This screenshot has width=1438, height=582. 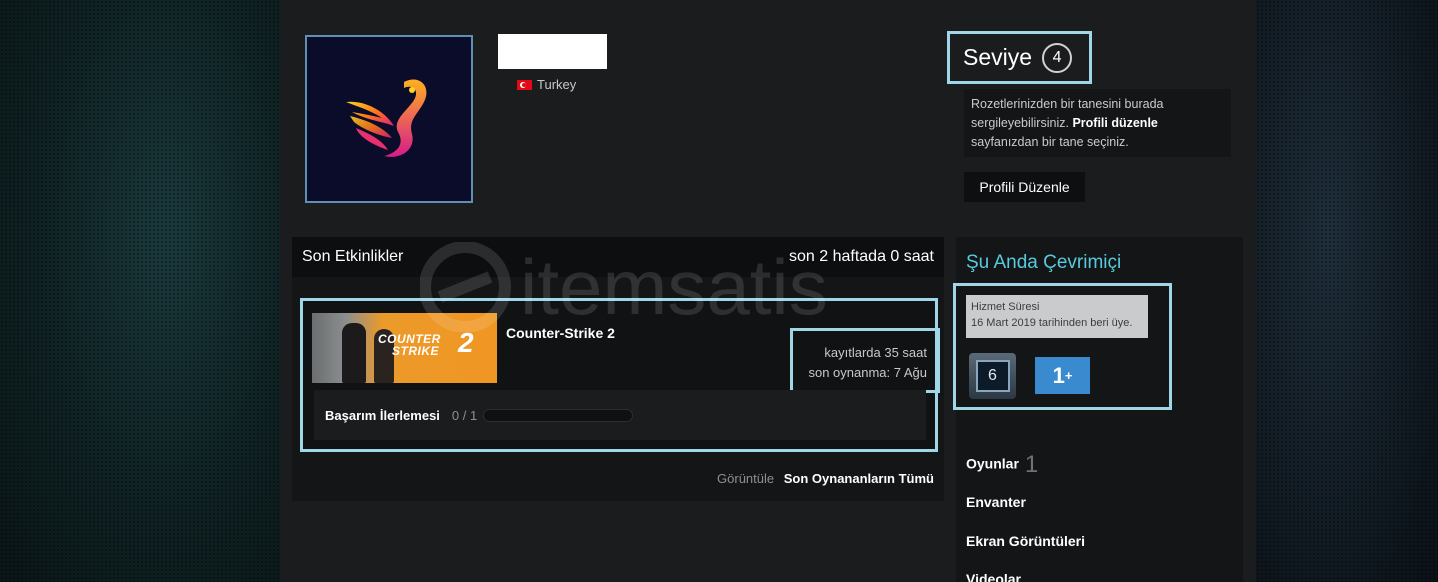 What do you see at coordinates (867, 372) in the screenshot?
I see `last-played: son oynanma: 7 Ağu` at bounding box center [867, 372].